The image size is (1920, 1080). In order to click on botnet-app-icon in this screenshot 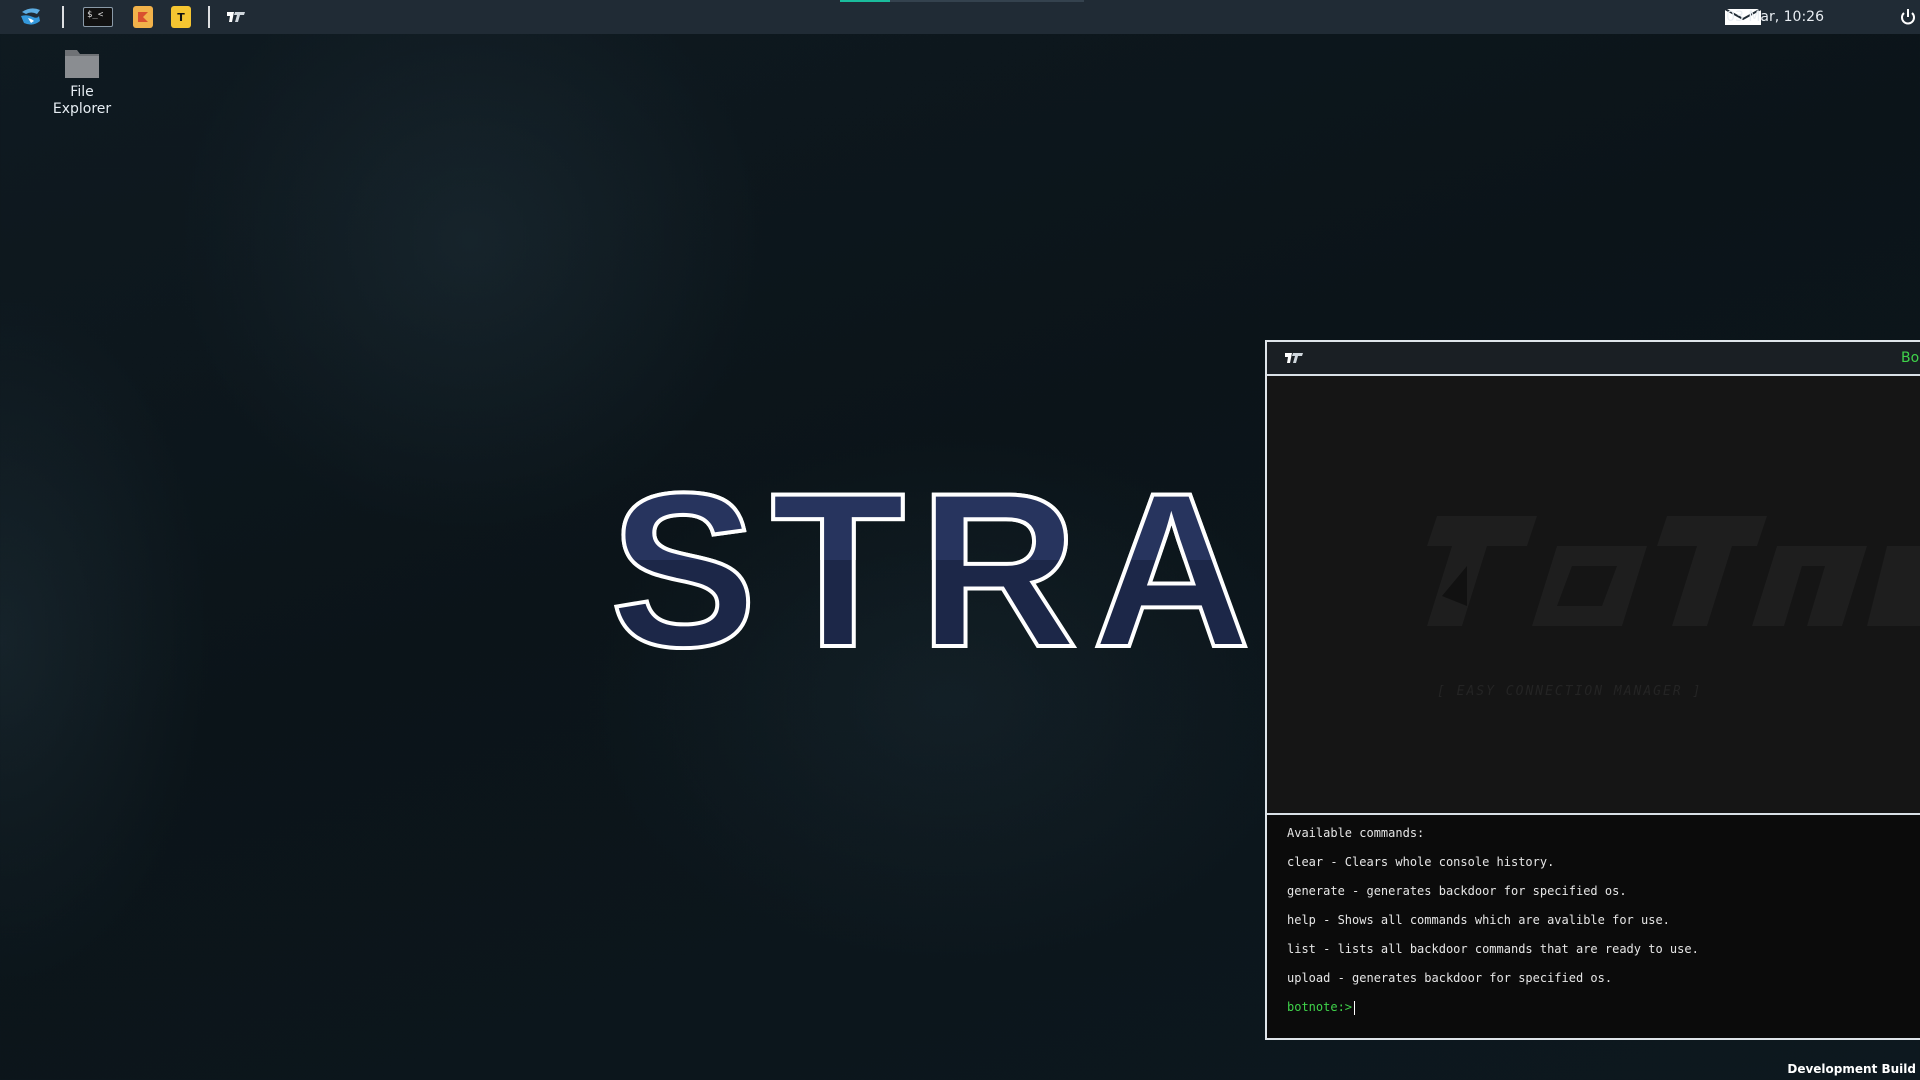, I will do `click(236, 17)`.